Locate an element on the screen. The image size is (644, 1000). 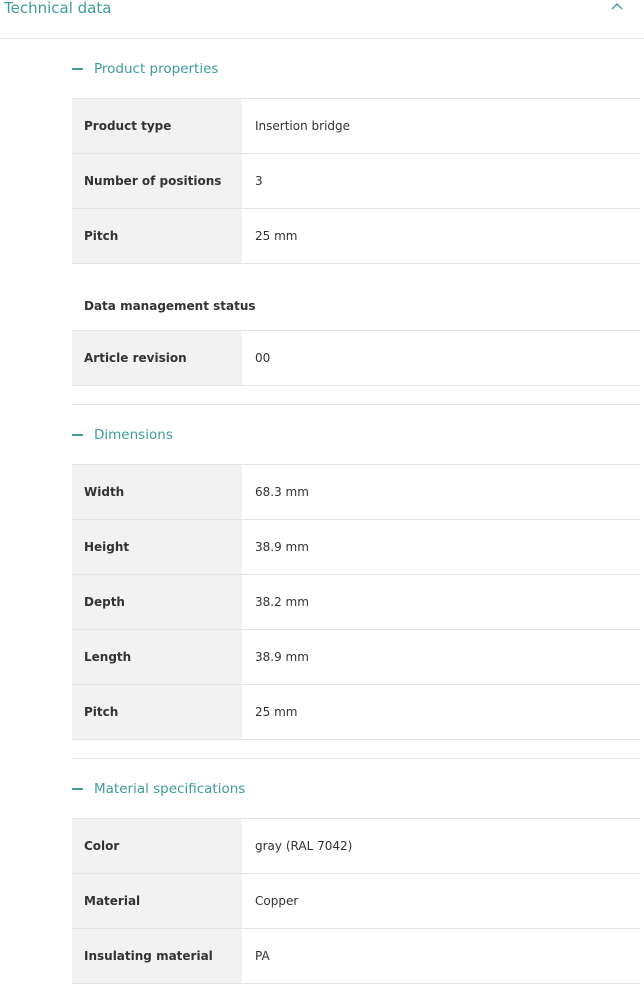
row-label: Material is located at coordinates (157, 901).